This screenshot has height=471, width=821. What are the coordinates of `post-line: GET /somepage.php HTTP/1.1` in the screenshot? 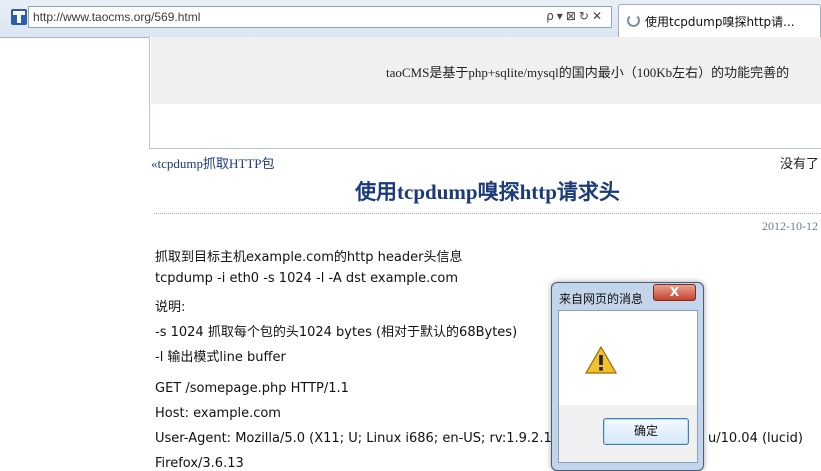 It's located at (252, 388).